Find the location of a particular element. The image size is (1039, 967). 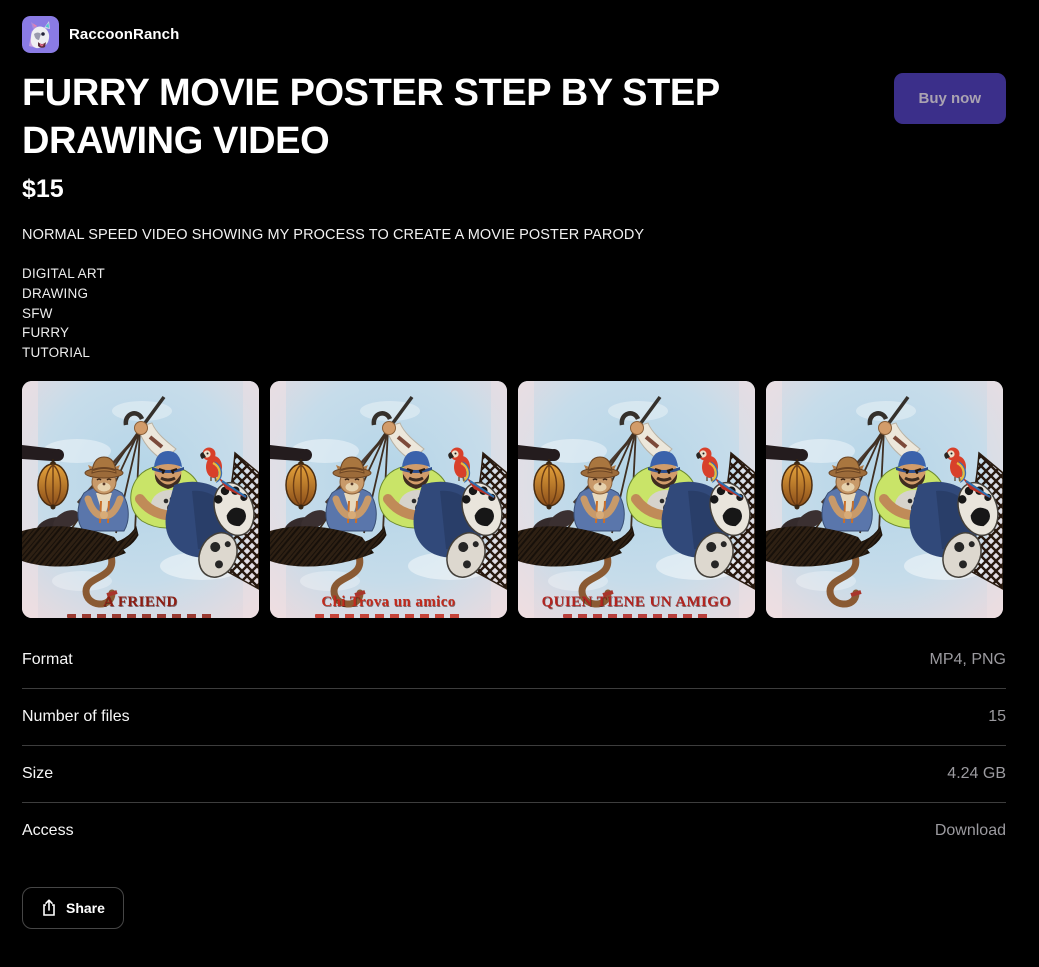

detail-label: Size is located at coordinates (38, 773).